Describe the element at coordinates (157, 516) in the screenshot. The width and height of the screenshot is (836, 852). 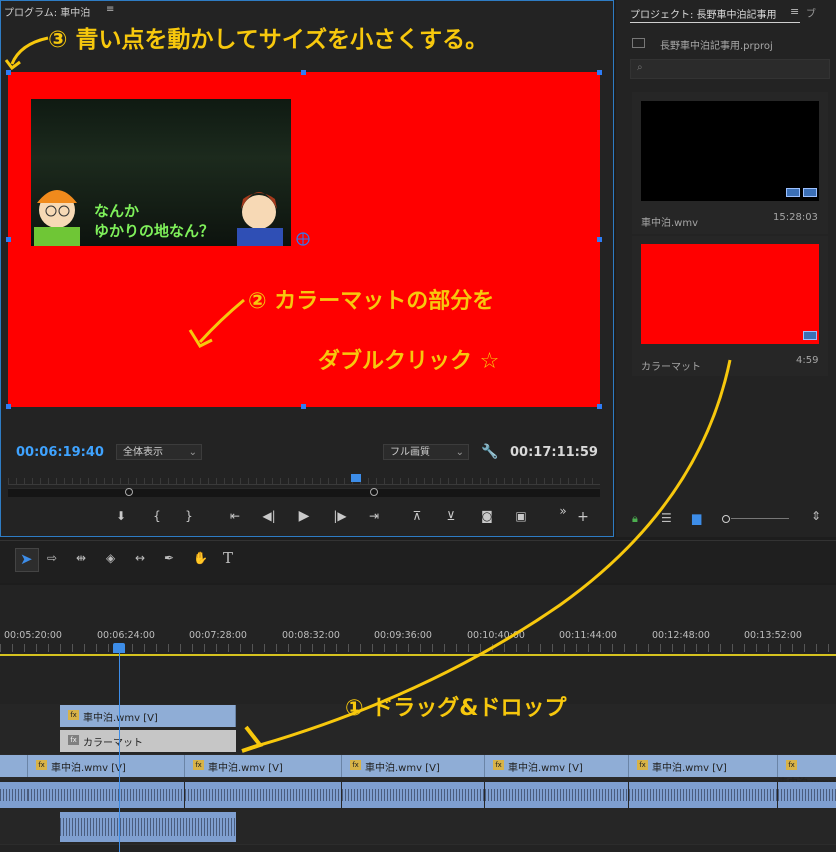
I see `mark-in-icon: {` at that location.